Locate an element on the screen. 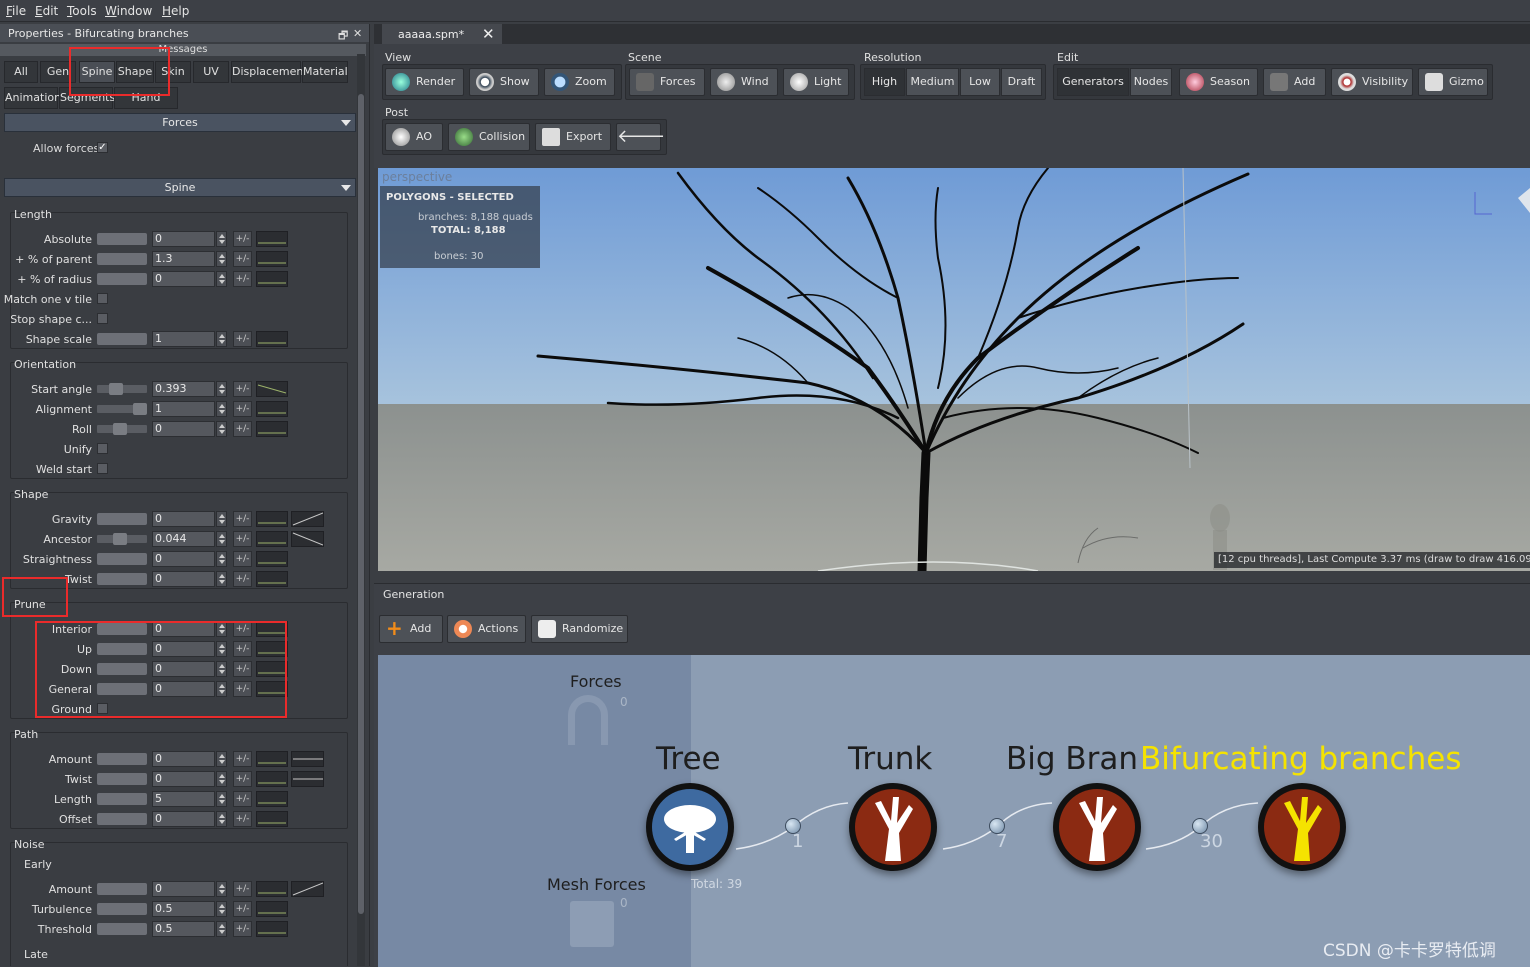  property-value-field: 0.5 is located at coordinates (183, 909).